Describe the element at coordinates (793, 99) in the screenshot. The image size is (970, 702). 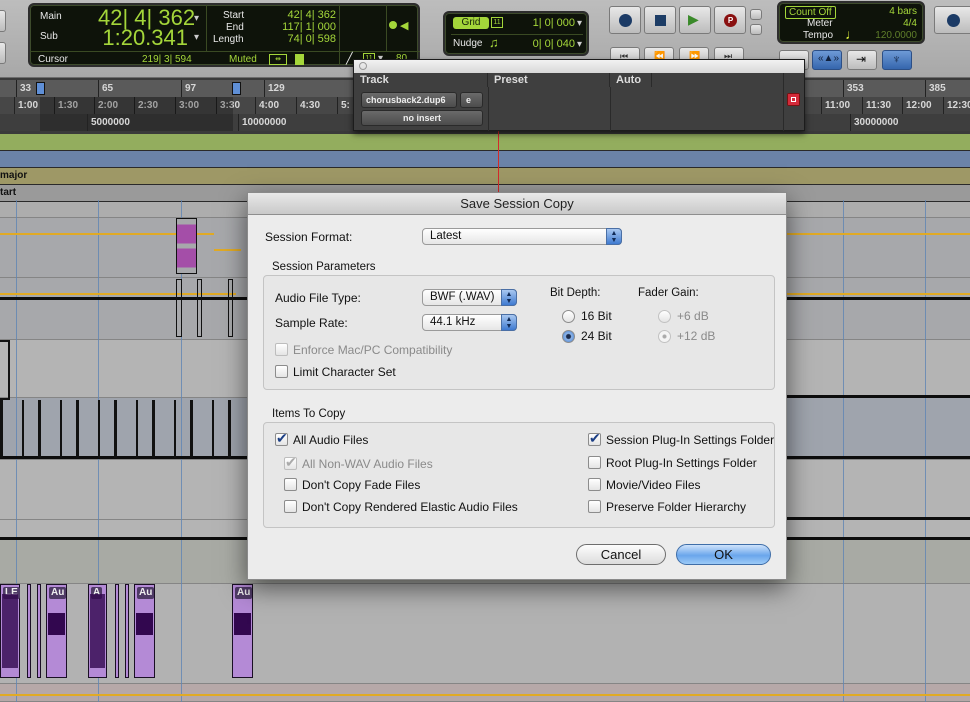
I see `bypass-icon` at that location.